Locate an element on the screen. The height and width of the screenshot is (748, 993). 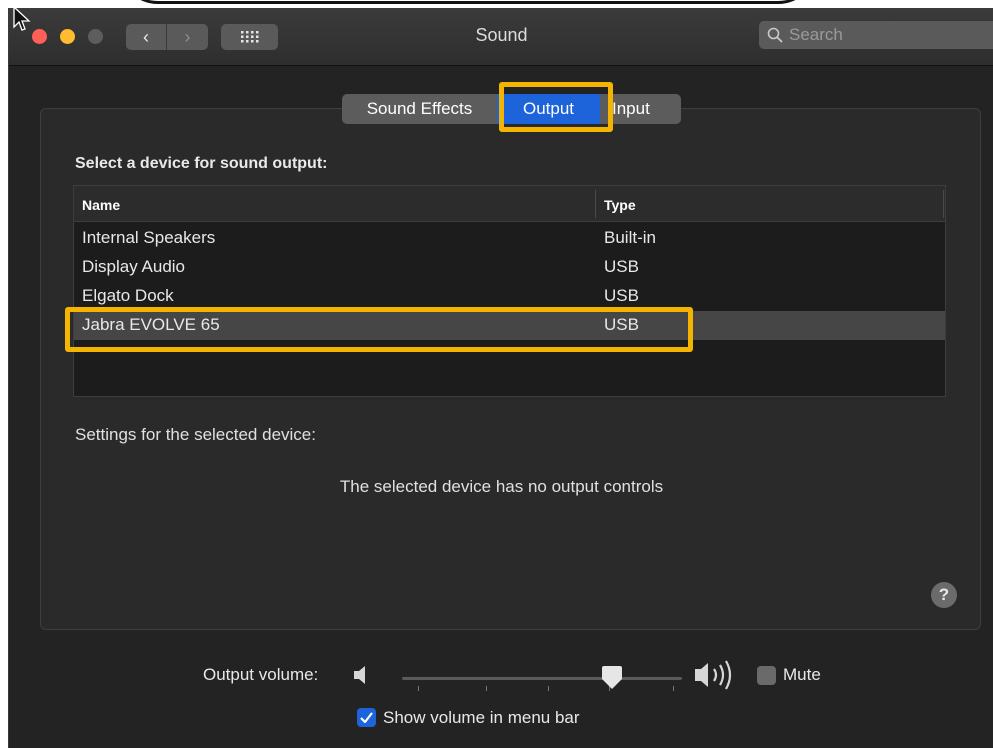
table-row: Display Audio USB is located at coordinates (509, 267).